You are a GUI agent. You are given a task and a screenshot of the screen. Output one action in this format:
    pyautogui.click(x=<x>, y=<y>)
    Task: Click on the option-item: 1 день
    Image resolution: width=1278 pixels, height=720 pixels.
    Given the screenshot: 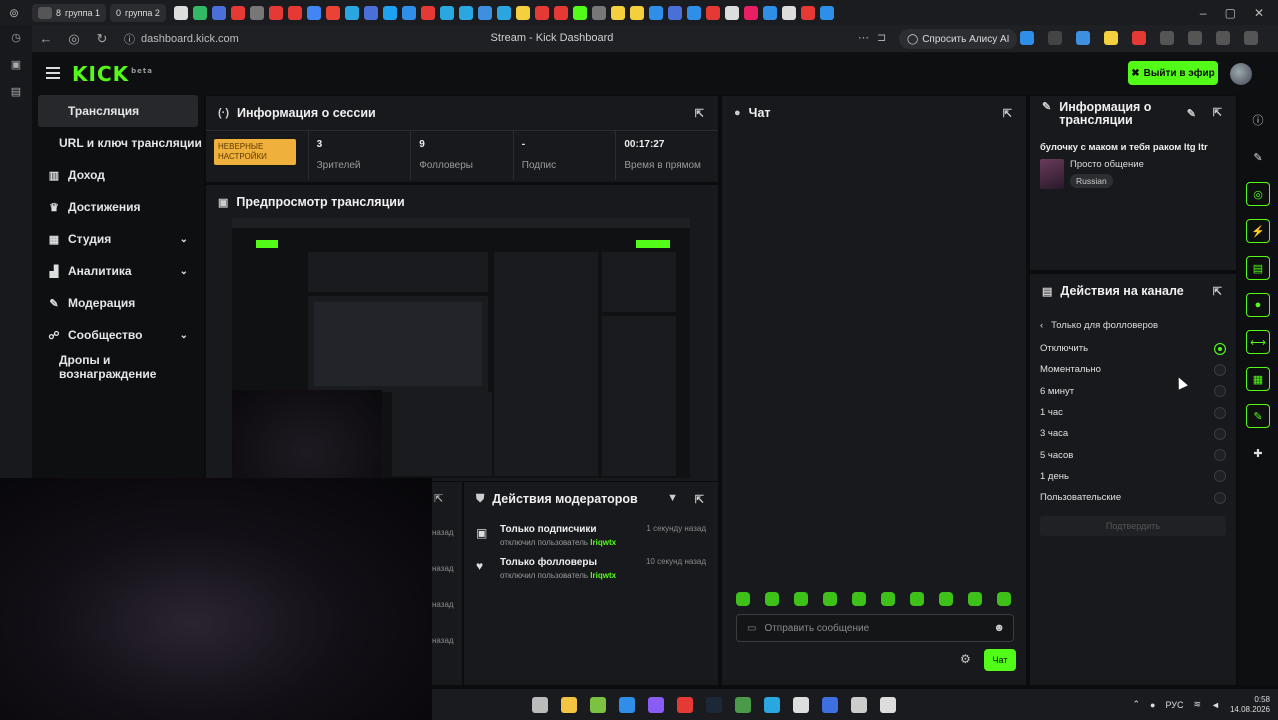 What is the action you would take?
    pyautogui.click(x=1133, y=476)
    